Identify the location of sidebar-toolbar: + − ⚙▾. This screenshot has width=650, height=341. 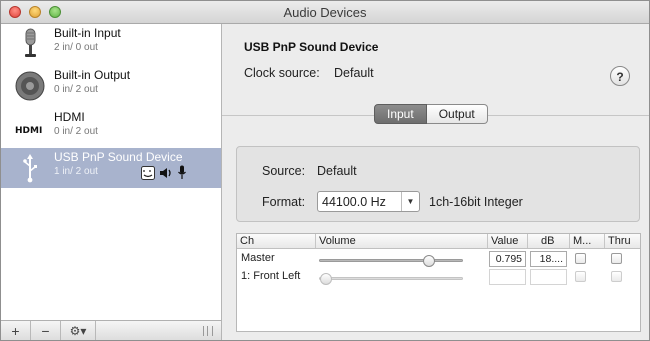
(111, 330).